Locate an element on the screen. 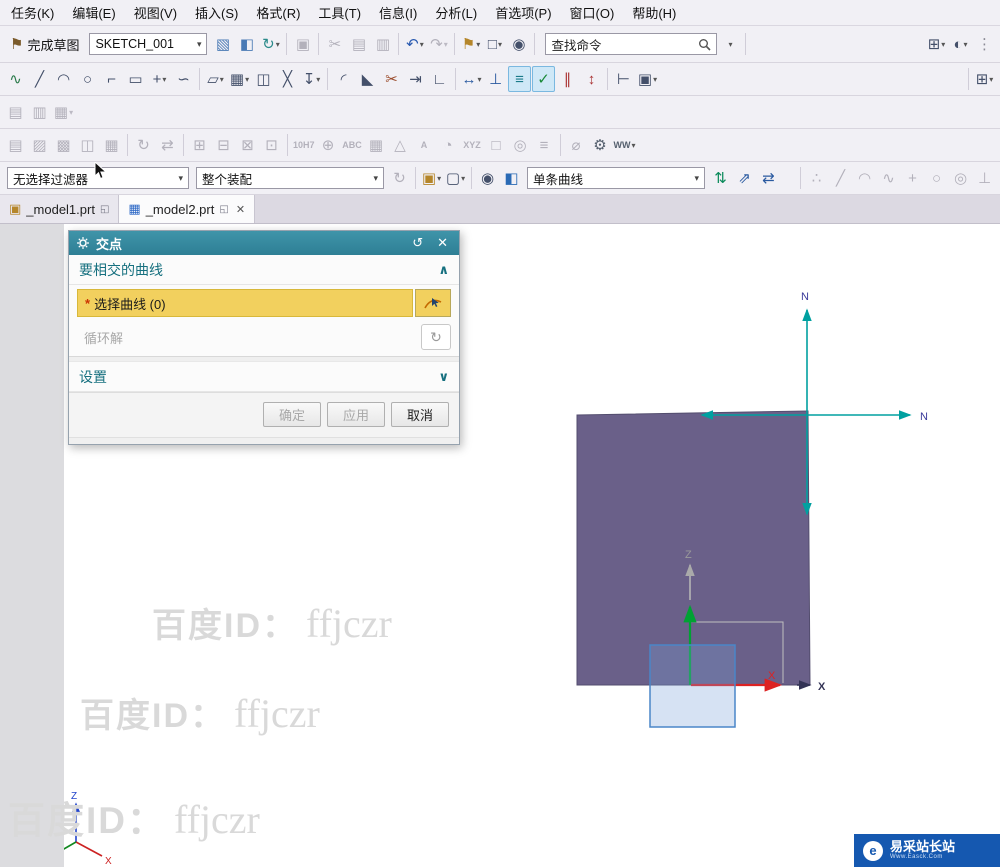  part-icon: ▦ is located at coordinates (134, 208).